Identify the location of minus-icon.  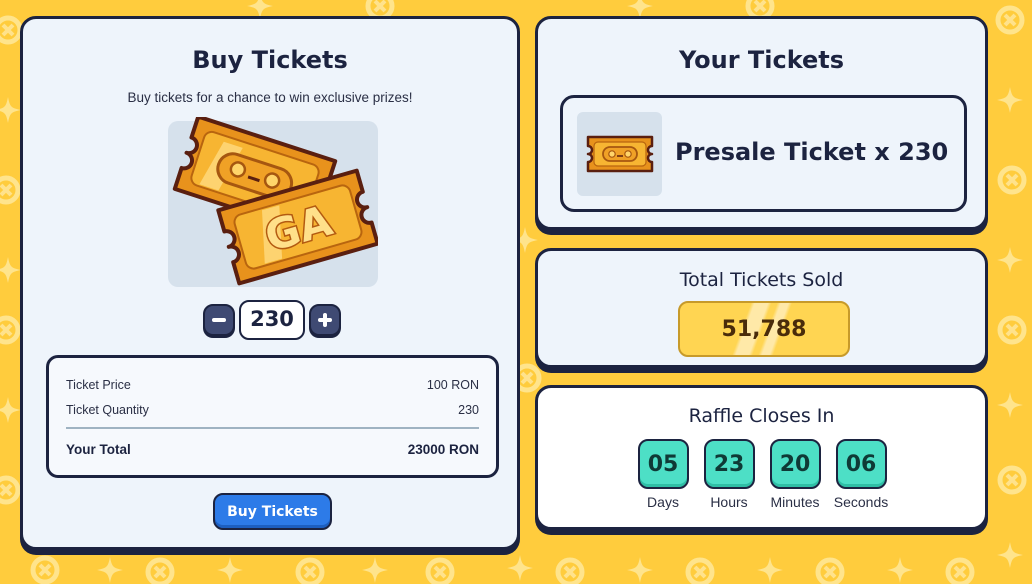
(219, 320).